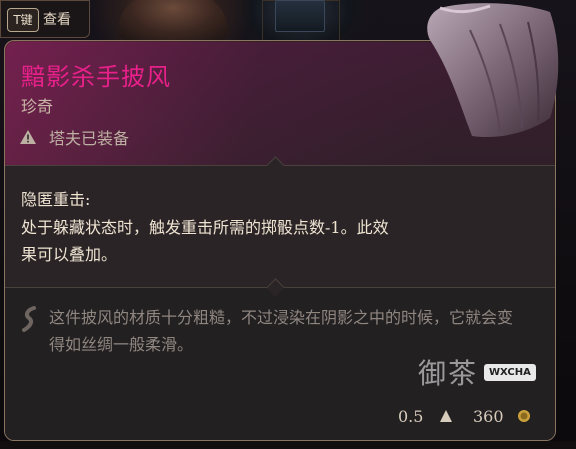 This screenshot has width=576, height=449. Describe the element at coordinates (493, 70) in the screenshot. I see `cloak-icon` at that location.